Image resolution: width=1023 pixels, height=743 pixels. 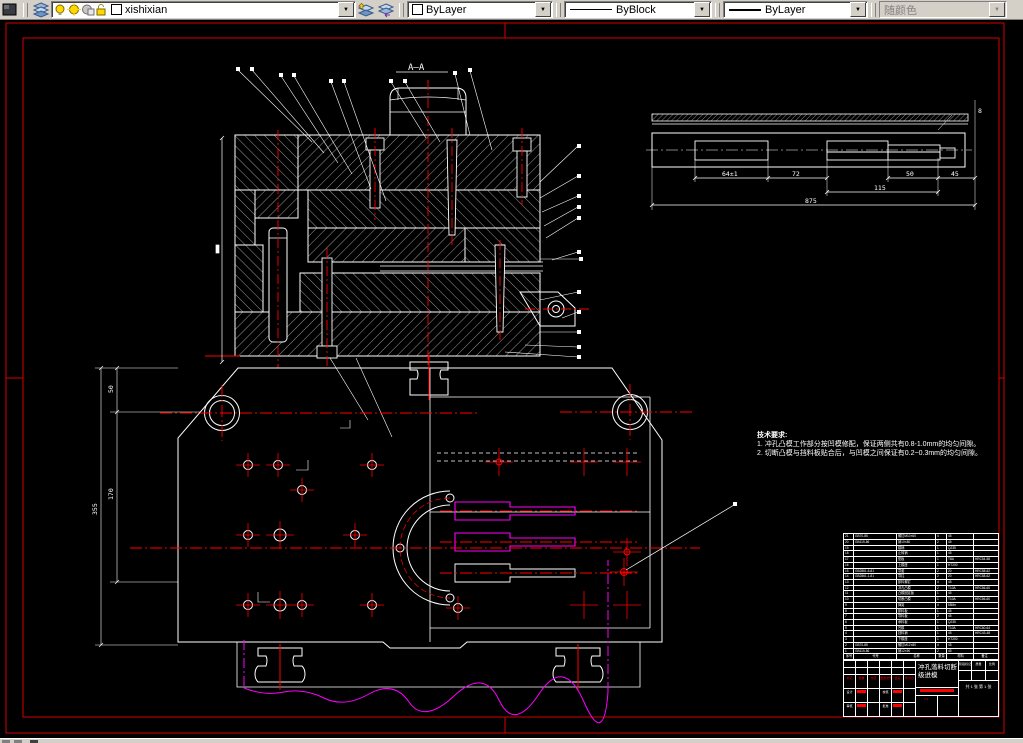 I want to click on dim-72: 72, so click(x=796, y=174).